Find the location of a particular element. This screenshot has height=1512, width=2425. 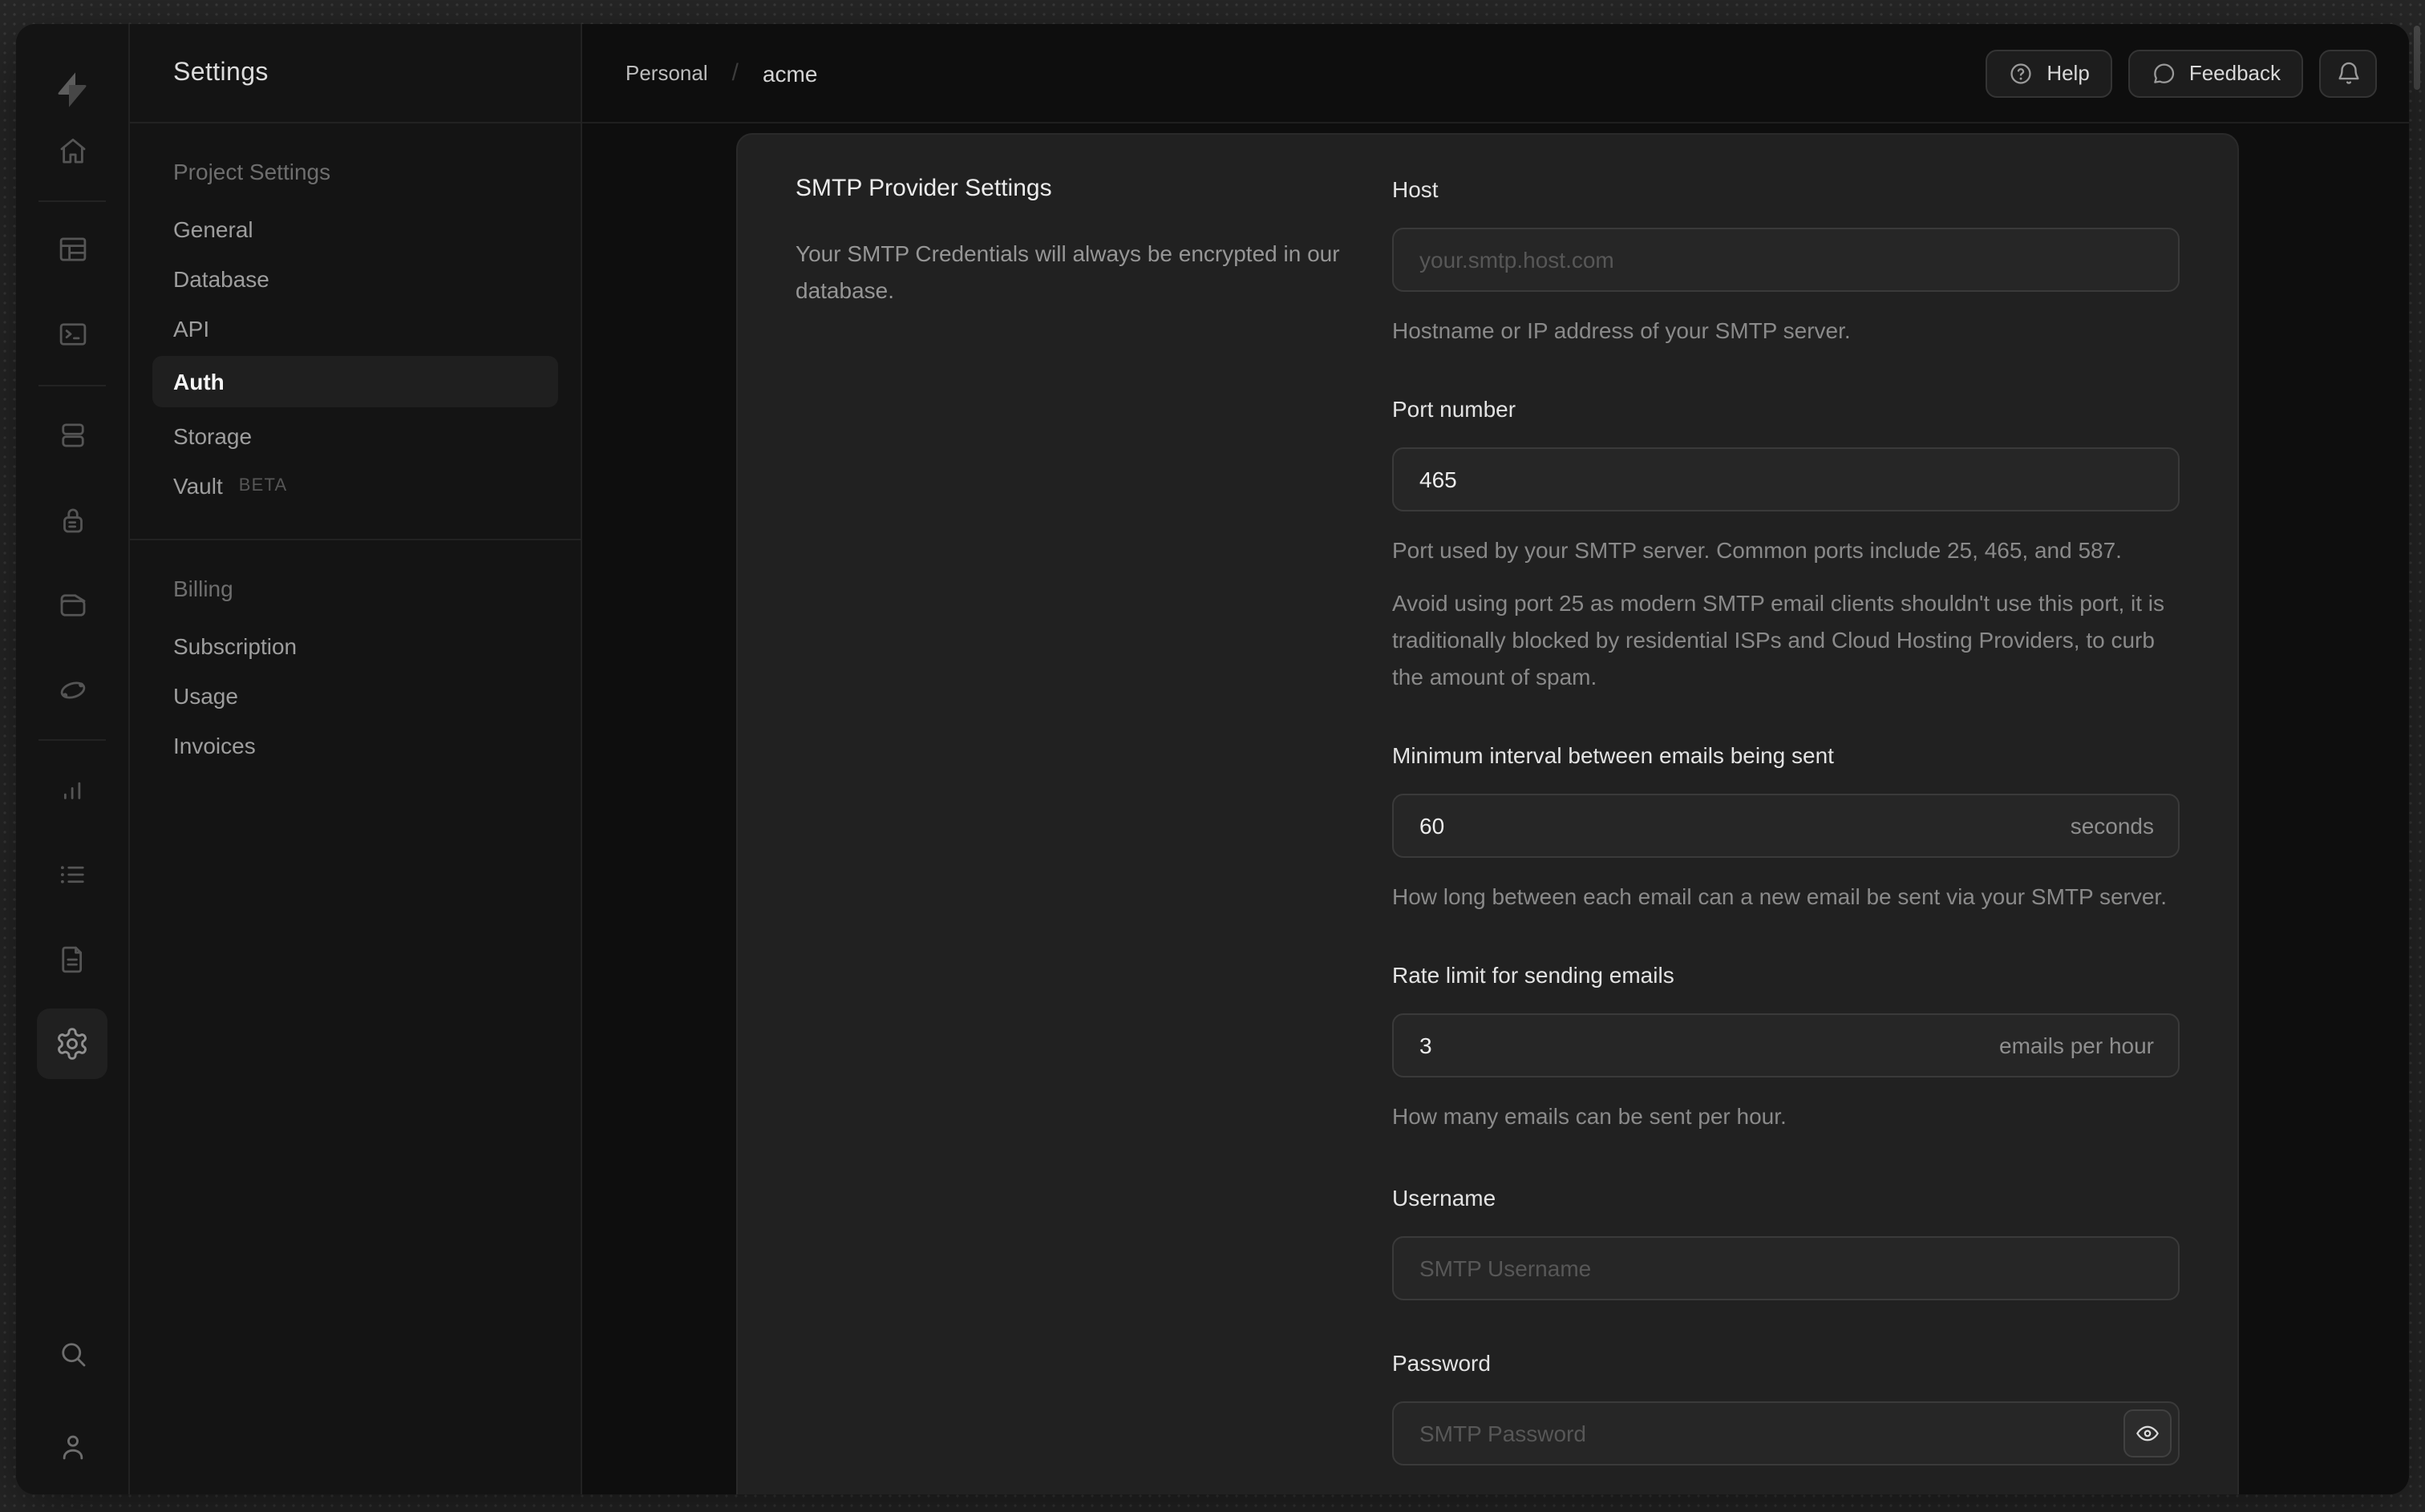

rate-label: Rate limit for sending emails is located at coordinates (1533, 975).